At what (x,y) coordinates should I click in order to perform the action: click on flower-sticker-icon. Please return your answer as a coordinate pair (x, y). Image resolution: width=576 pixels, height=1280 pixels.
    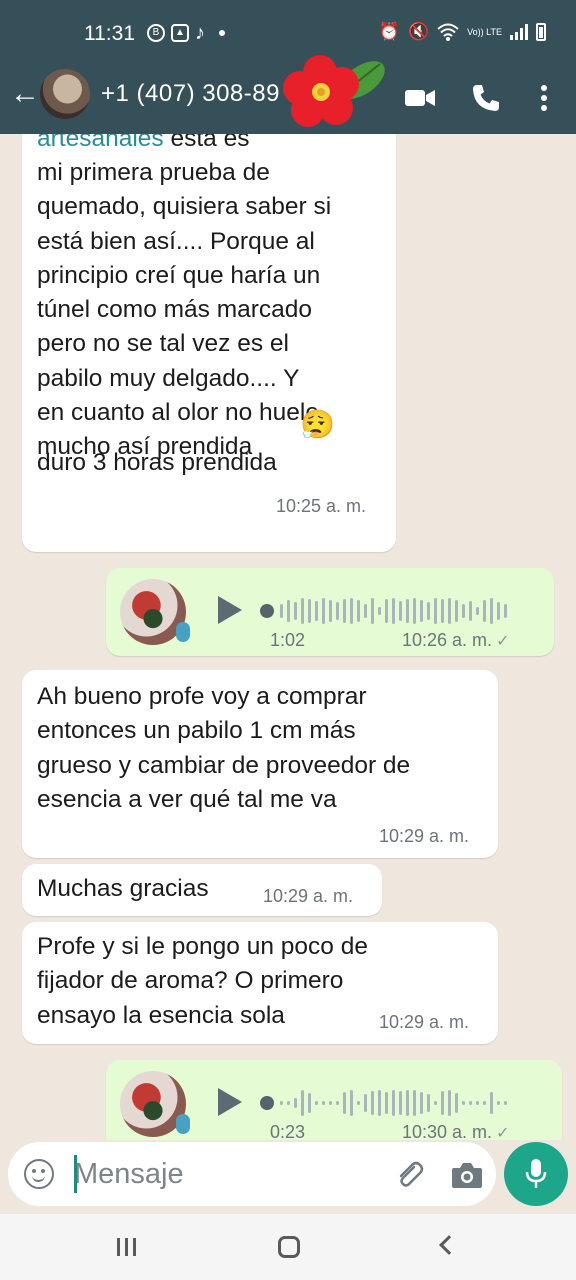
    Looking at the image, I should click on (334, 91).